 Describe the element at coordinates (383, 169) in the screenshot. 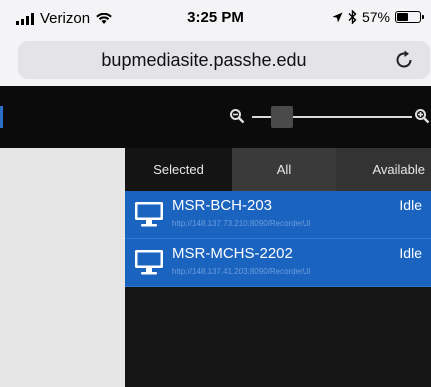

I see `tab-available: Available` at that location.